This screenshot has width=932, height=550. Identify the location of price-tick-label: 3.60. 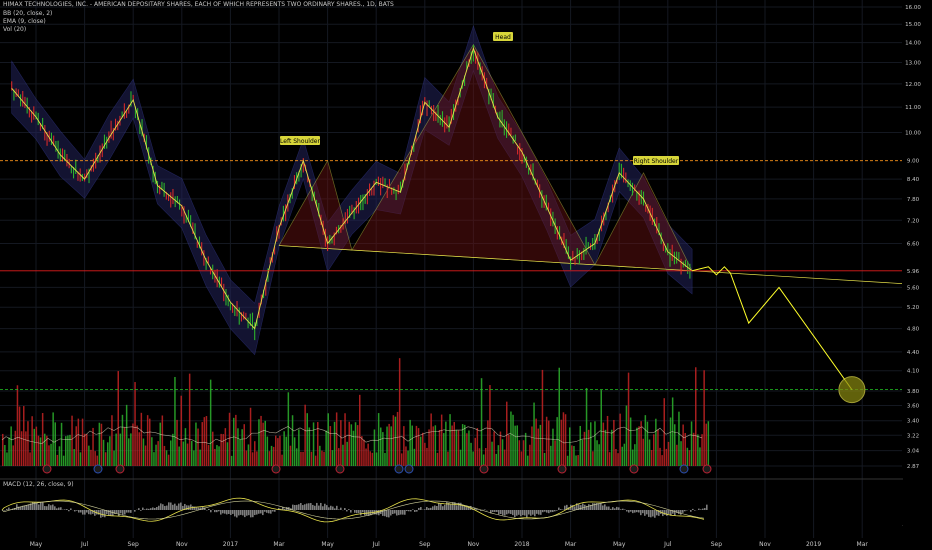
(913, 406).